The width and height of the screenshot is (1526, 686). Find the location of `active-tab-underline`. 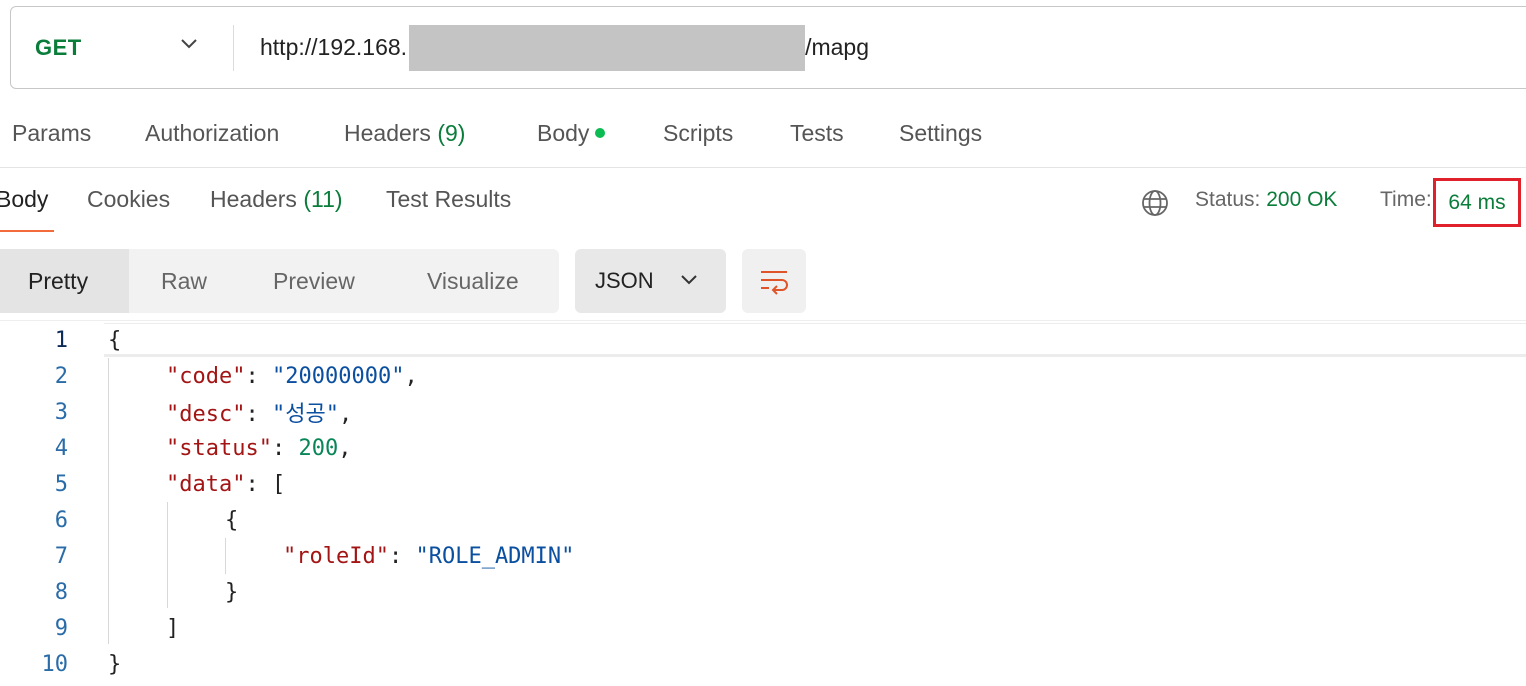

active-tab-underline is located at coordinates (27, 231).